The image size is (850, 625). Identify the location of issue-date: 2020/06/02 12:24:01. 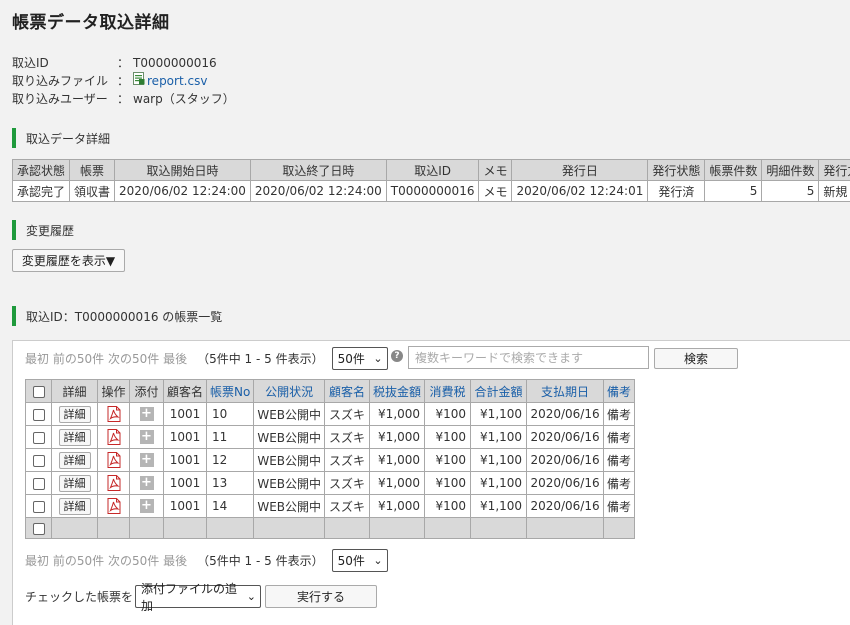
(580, 191).